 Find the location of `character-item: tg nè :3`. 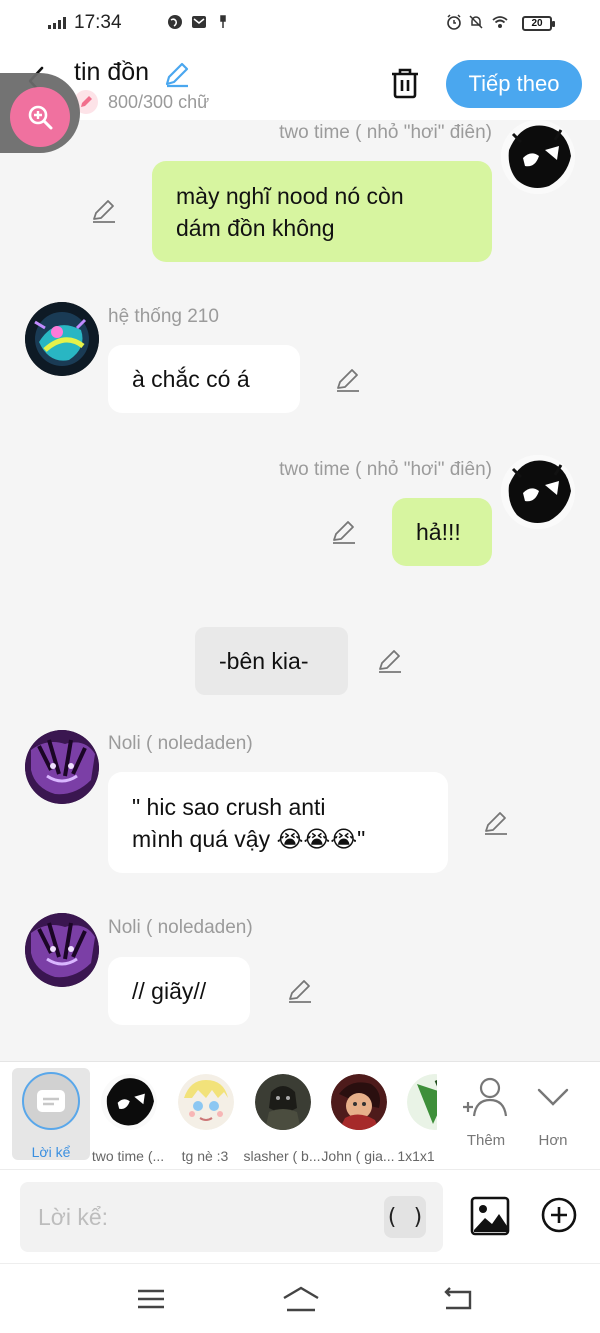

character-item: tg nè :3 is located at coordinates (205, 1118).